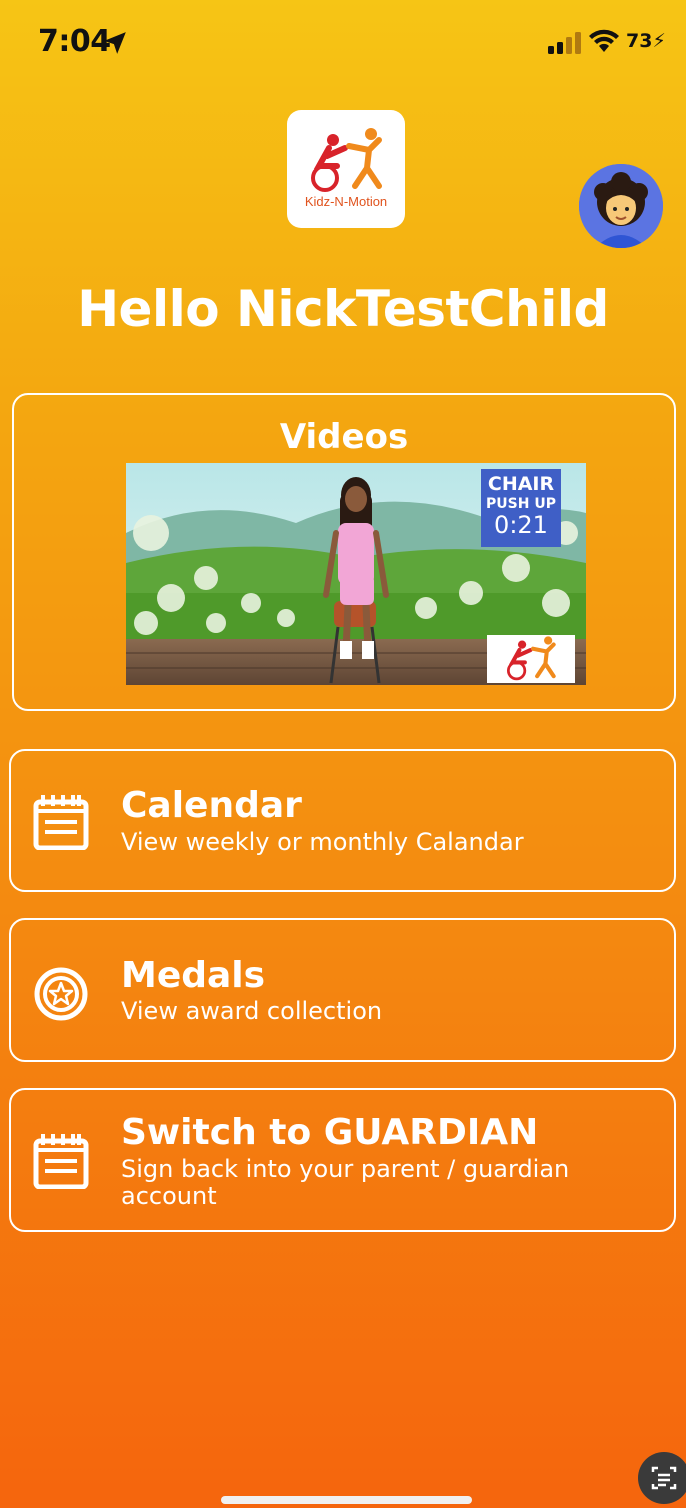 This screenshot has height=1508, width=686. What do you see at coordinates (74, 41) in the screenshot?
I see `status-time: 7:04` at bounding box center [74, 41].